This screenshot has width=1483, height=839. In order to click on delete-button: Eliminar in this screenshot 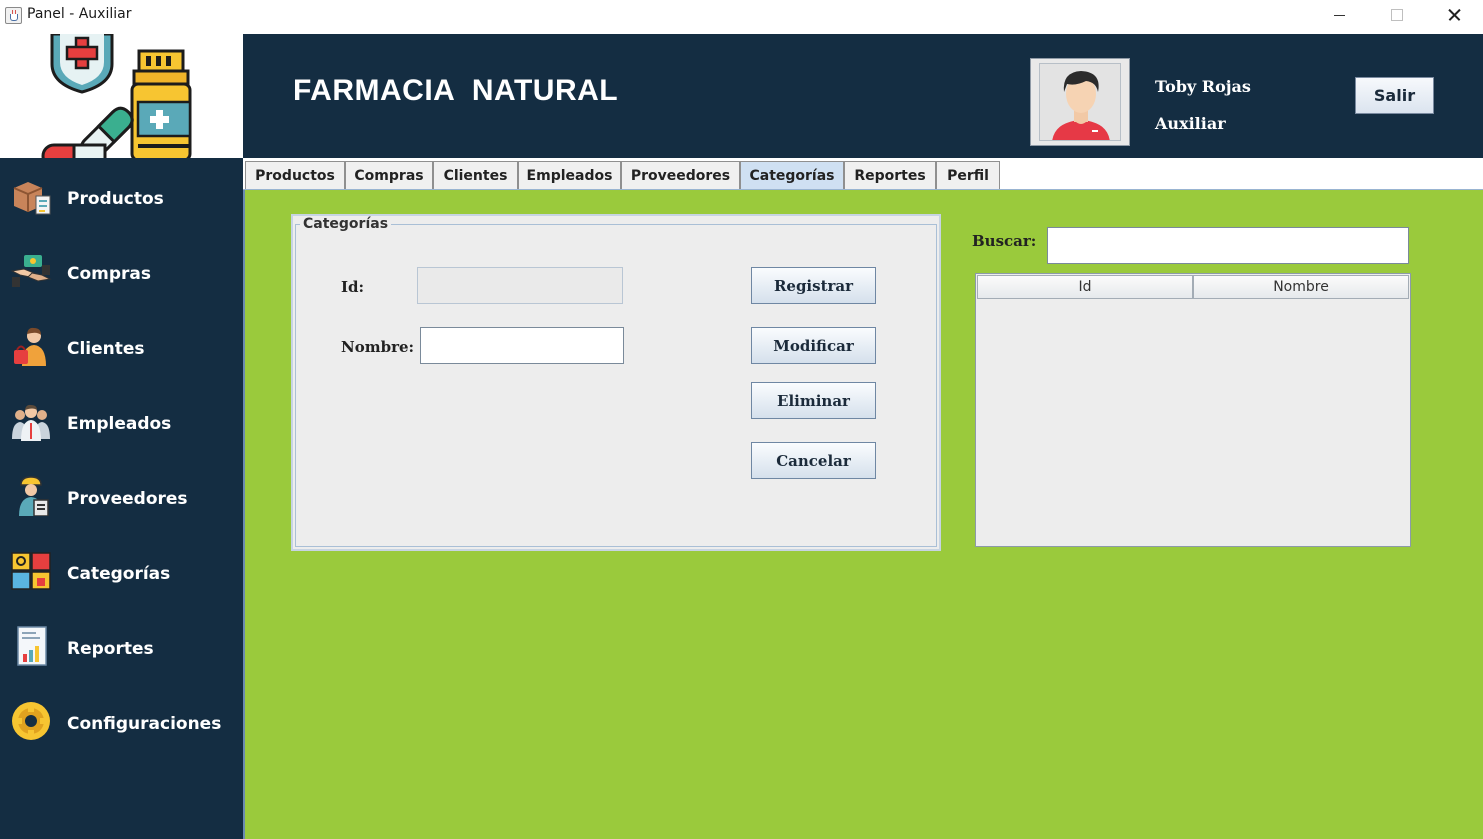, I will do `click(813, 400)`.